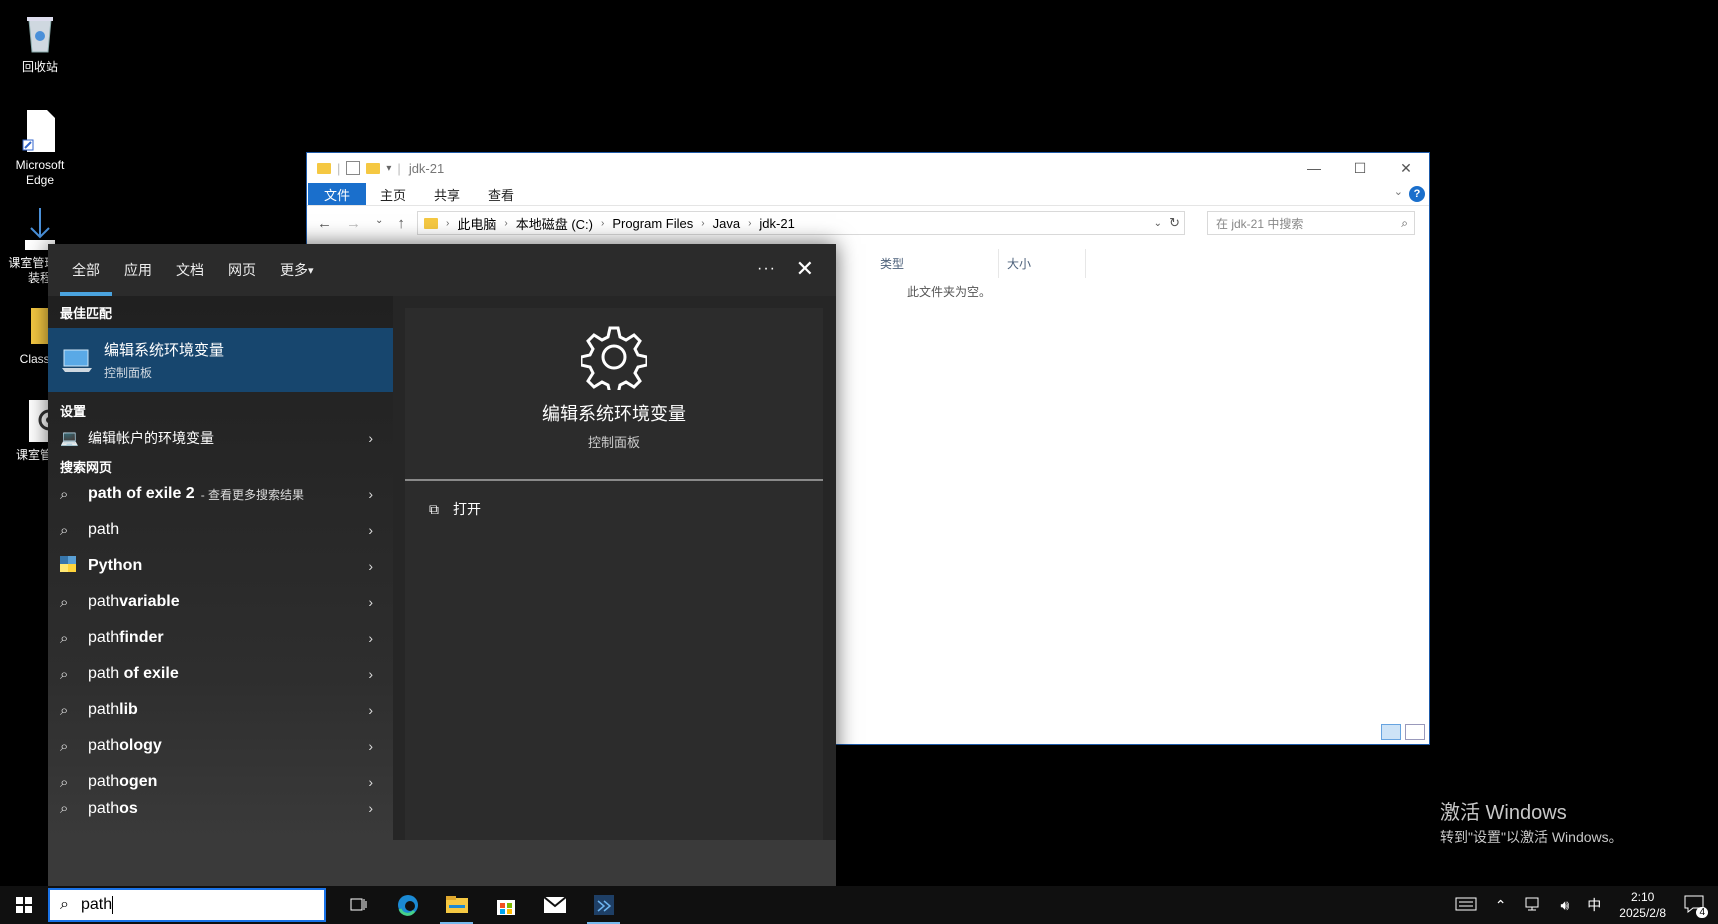 The image size is (1718, 924). I want to click on tab-file: 文件, so click(337, 194).